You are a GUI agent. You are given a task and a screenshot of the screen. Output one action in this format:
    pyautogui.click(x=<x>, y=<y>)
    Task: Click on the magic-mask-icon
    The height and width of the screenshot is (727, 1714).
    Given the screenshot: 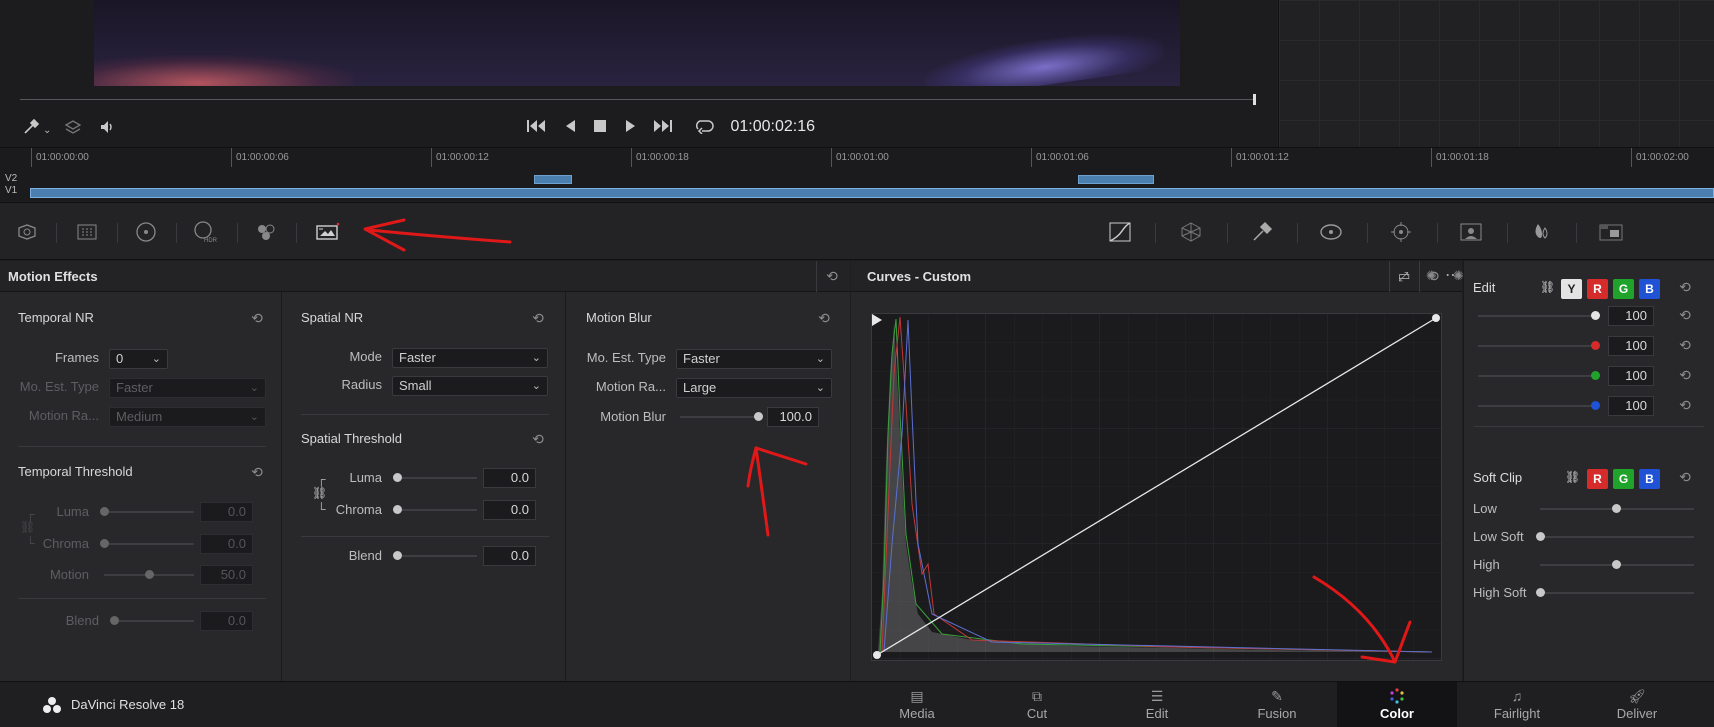 What is the action you would take?
    pyautogui.click(x=1471, y=232)
    